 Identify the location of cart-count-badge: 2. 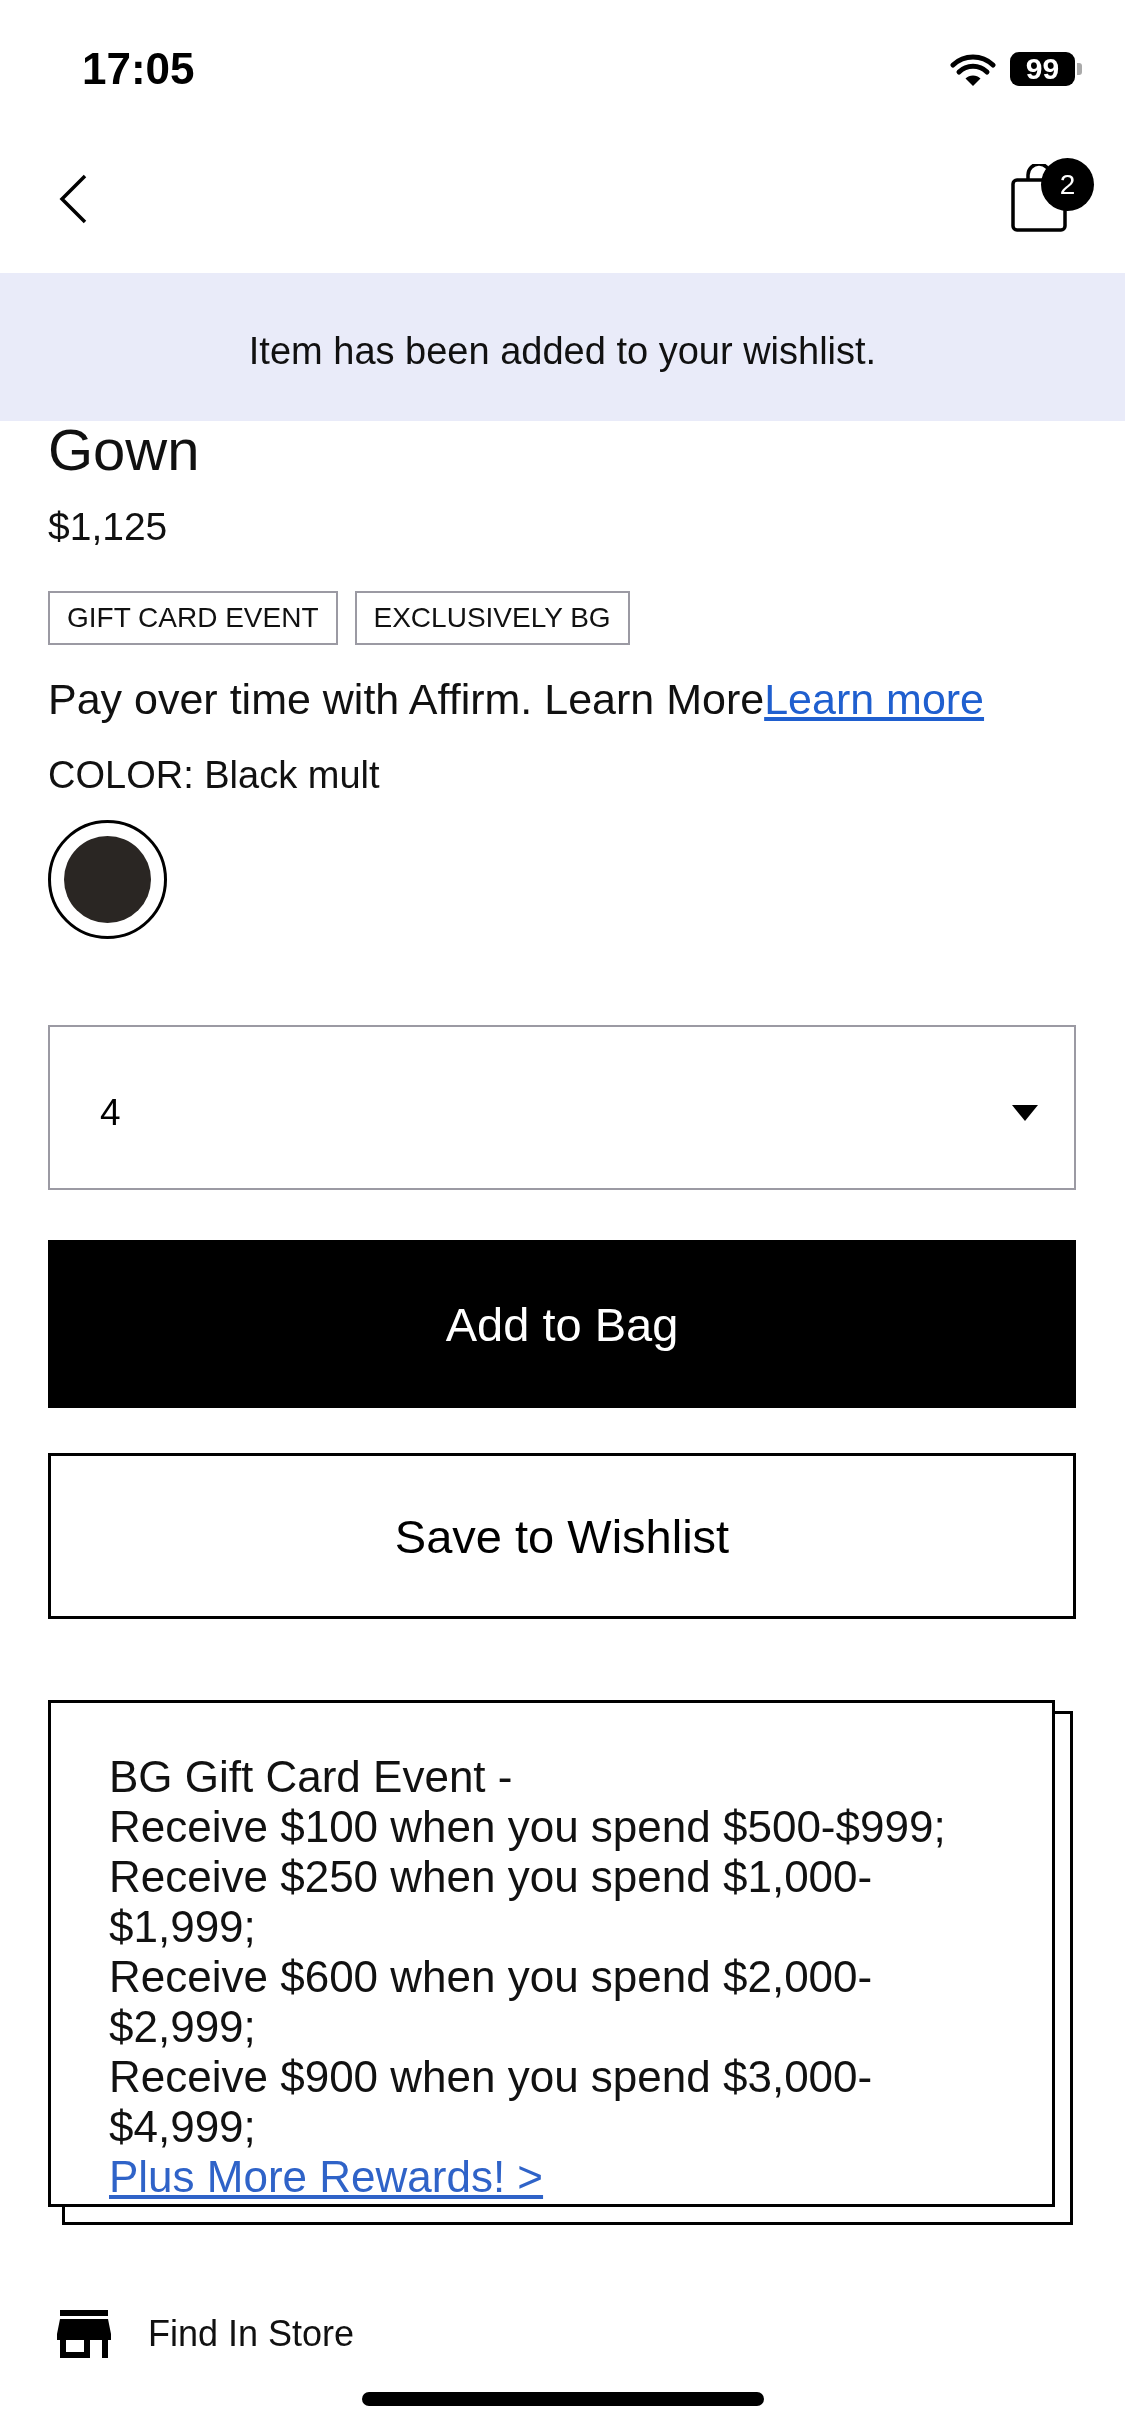
(1067, 184).